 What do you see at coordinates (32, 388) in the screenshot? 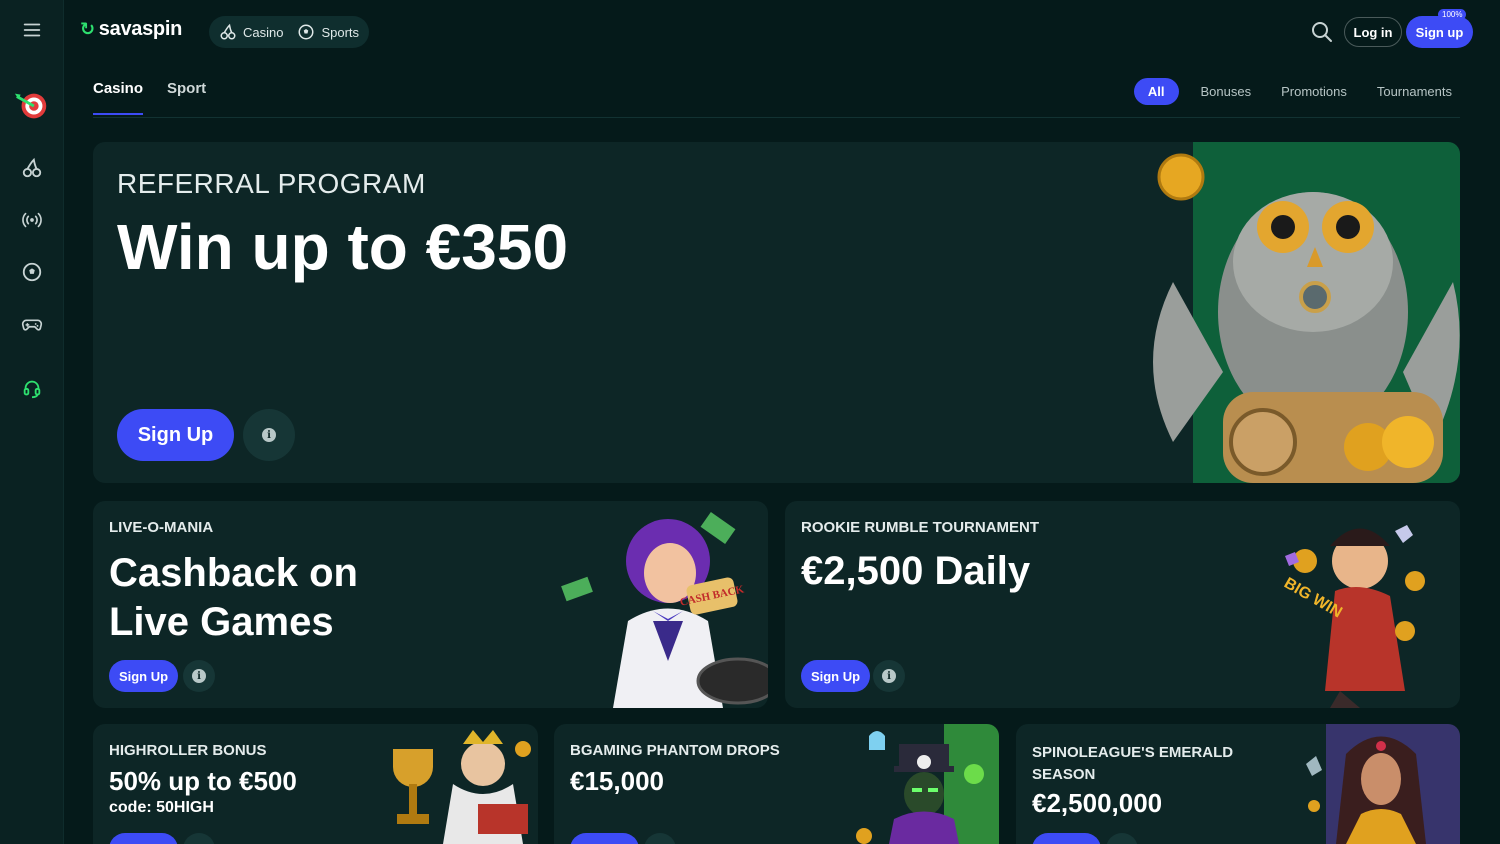
I see `headset-icon` at bounding box center [32, 388].